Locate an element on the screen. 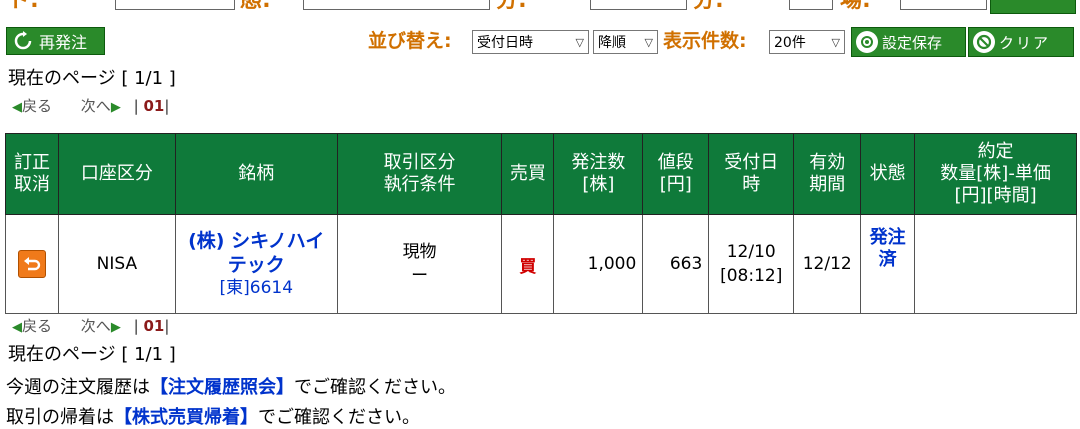 The width and height of the screenshot is (1080, 429). result-note: 取引の帰着は【株式売買帰着】でご確認ください。 is located at coordinates (213, 417).